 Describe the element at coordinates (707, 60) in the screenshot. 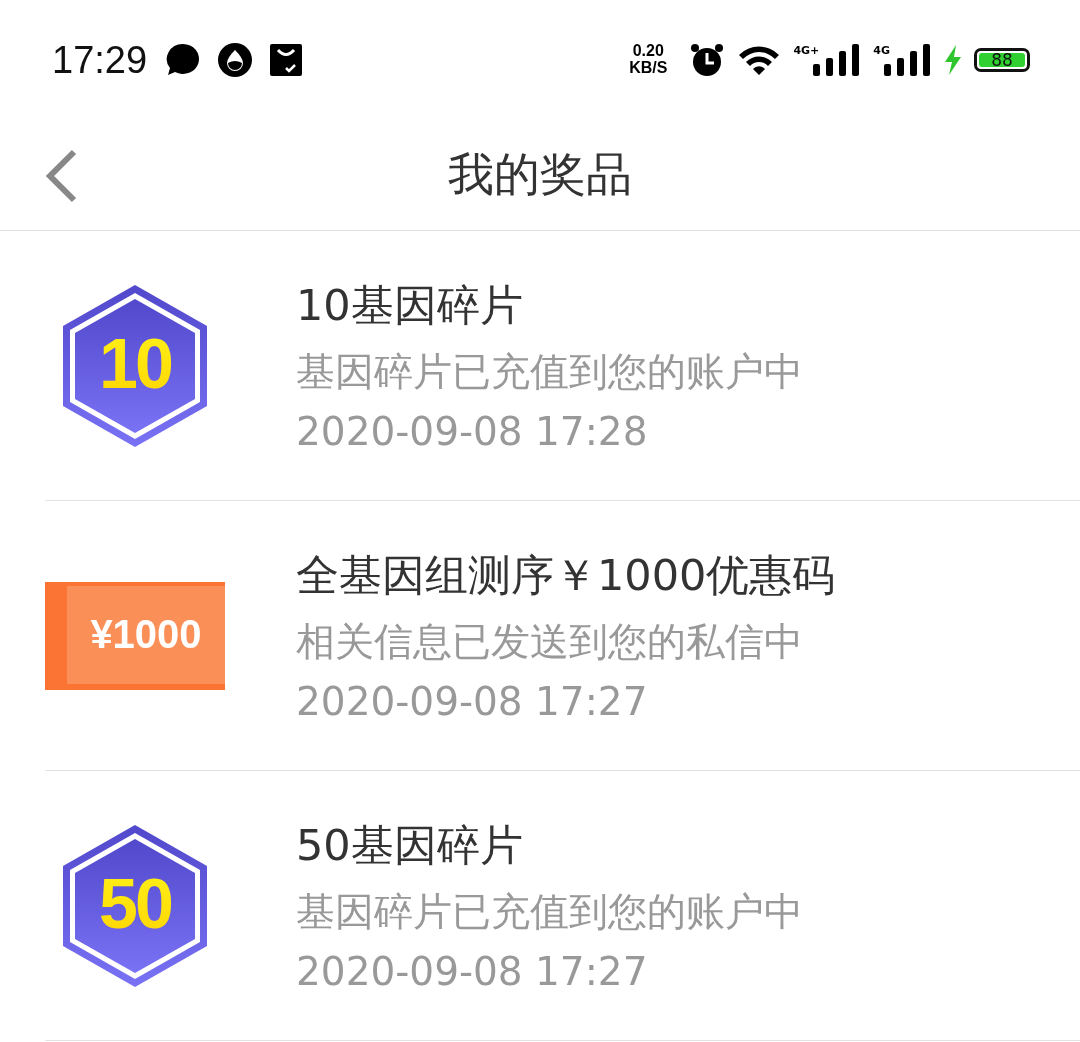

I see `alarm-icon` at that location.